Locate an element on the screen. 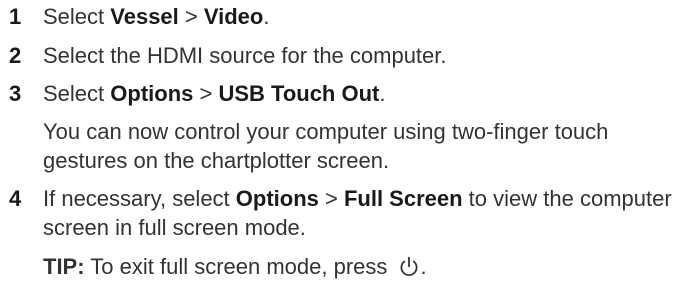 This screenshot has width=692, height=305. menu-usb-touch-out: USB Touch Out is located at coordinates (299, 93).